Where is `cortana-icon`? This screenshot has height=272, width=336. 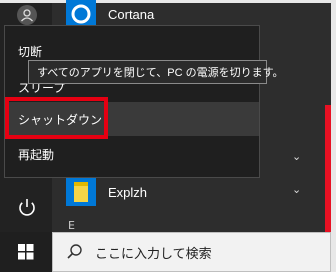
cortana-icon is located at coordinates (81, 14).